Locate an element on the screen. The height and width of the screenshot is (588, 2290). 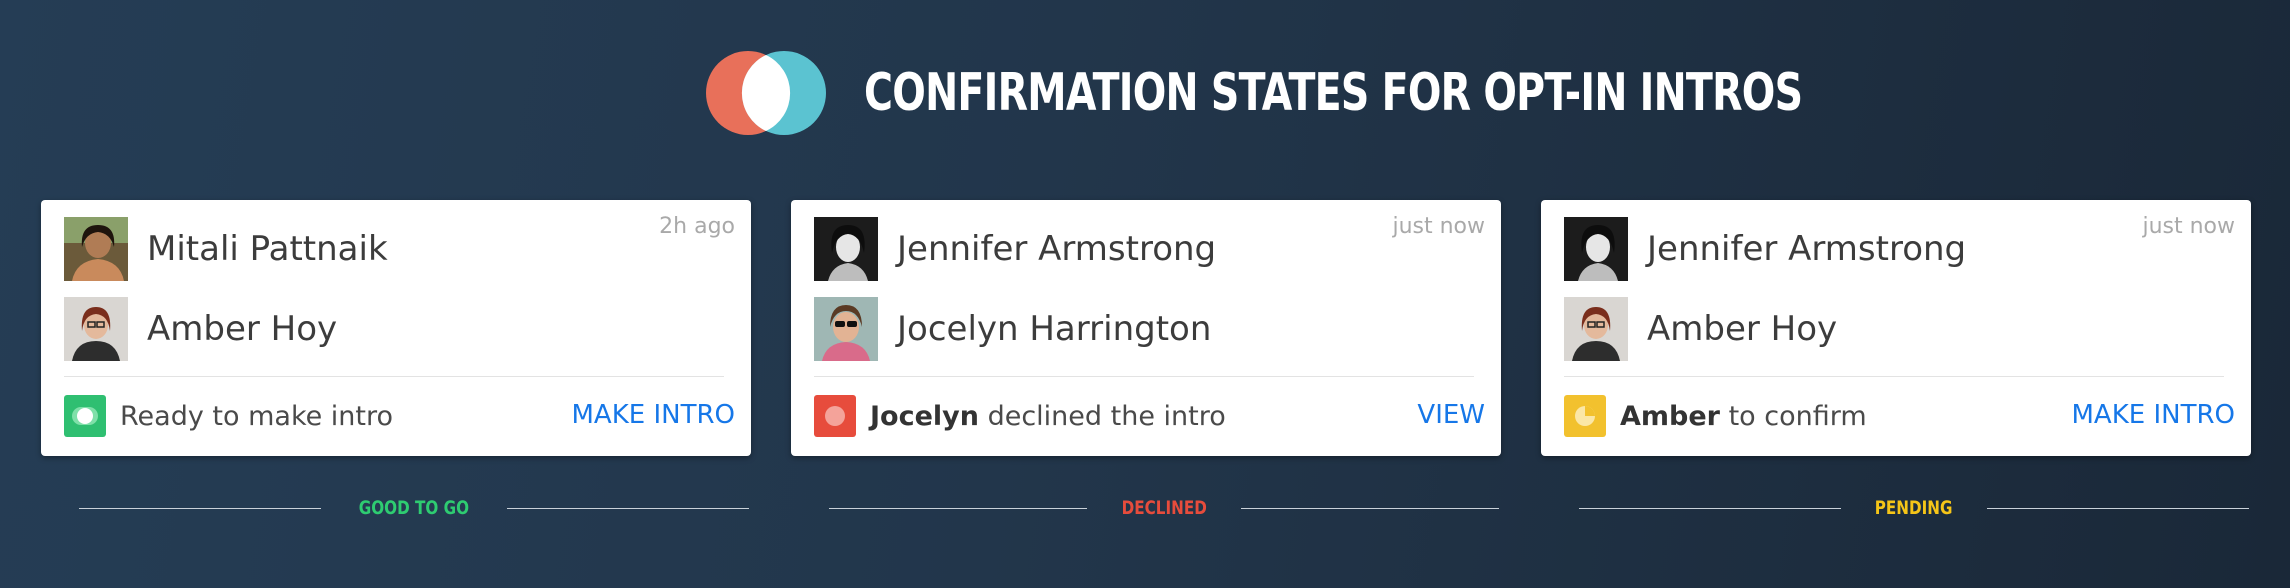
state-label-text: GOOD TO GO is located at coordinates (414, 508).